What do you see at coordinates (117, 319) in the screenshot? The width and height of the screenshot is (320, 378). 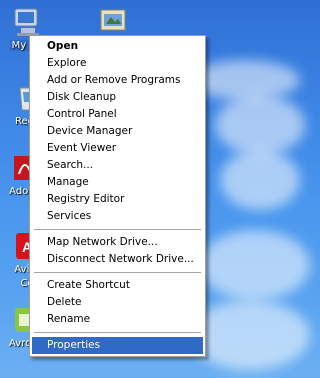 I see `menu-item-rename: Rename` at bounding box center [117, 319].